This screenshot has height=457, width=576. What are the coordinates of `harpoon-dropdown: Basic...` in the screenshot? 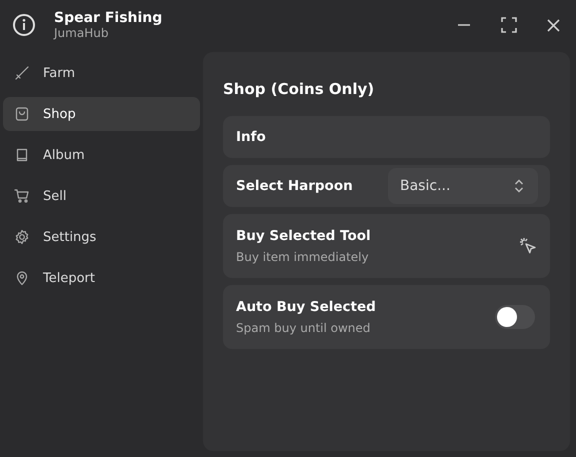 It's located at (463, 186).